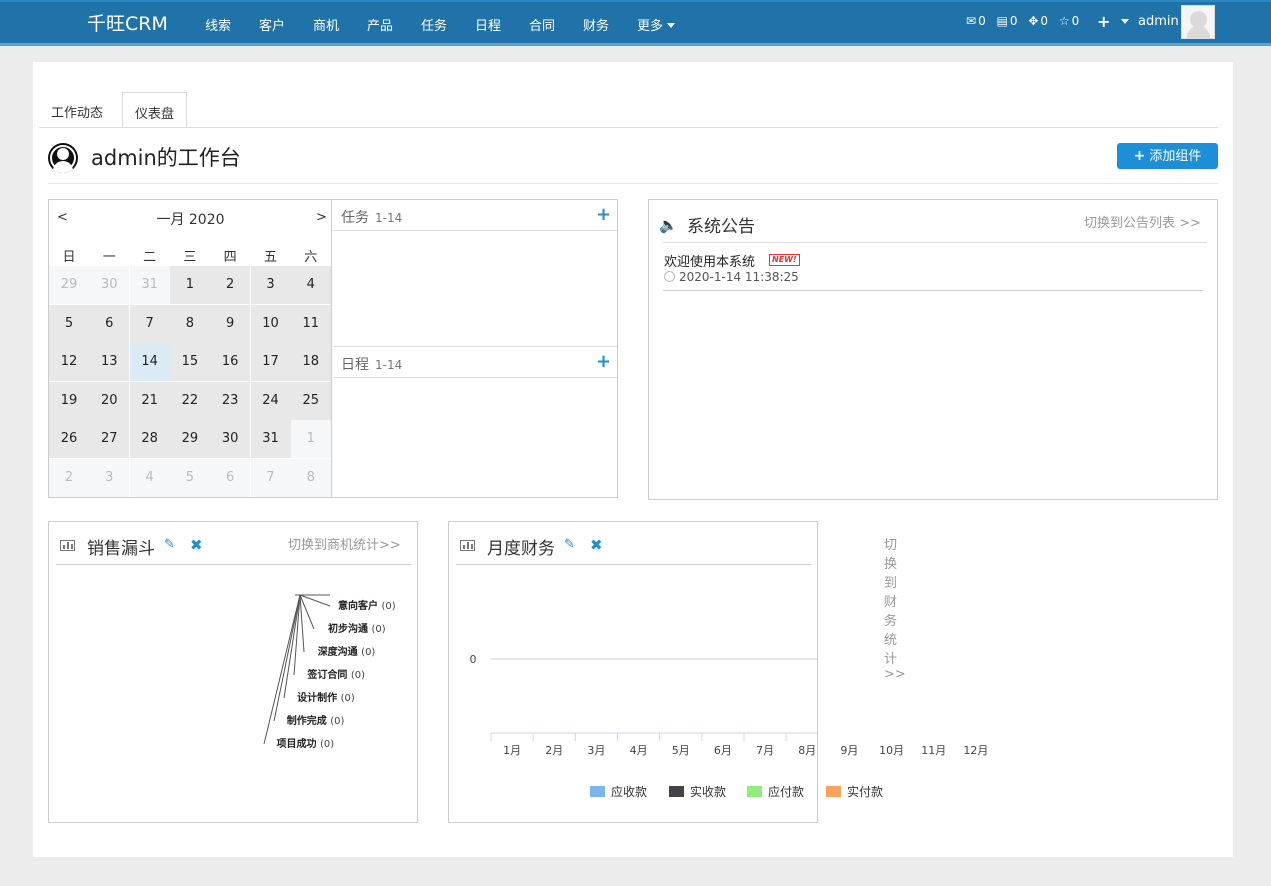  Describe the element at coordinates (668, 225) in the screenshot. I see `speaker-icon: 🔈` at that location.